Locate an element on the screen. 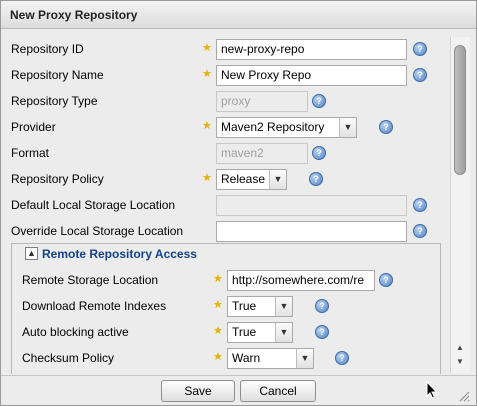 This screenshot has width=477, height=406. save-button: Save is located at coordinates (198, 391).